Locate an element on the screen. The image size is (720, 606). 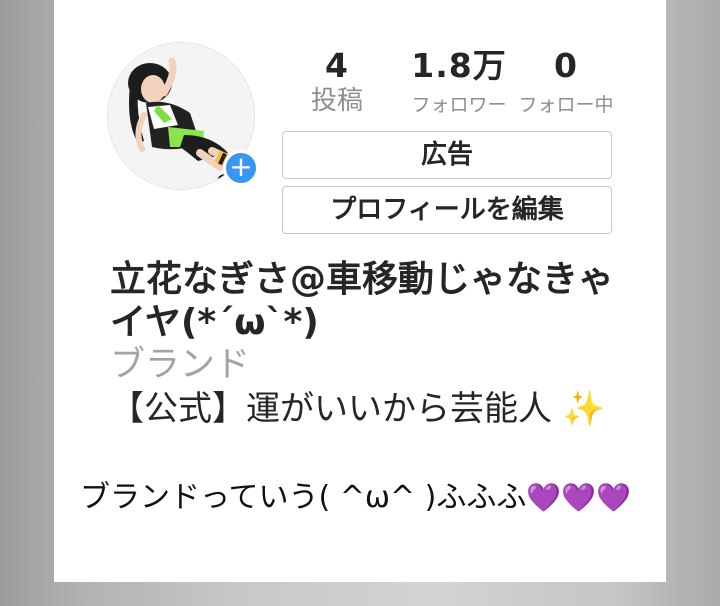
purple-heart-icon: 💜💜💜 is located at coordinates (578, 497).